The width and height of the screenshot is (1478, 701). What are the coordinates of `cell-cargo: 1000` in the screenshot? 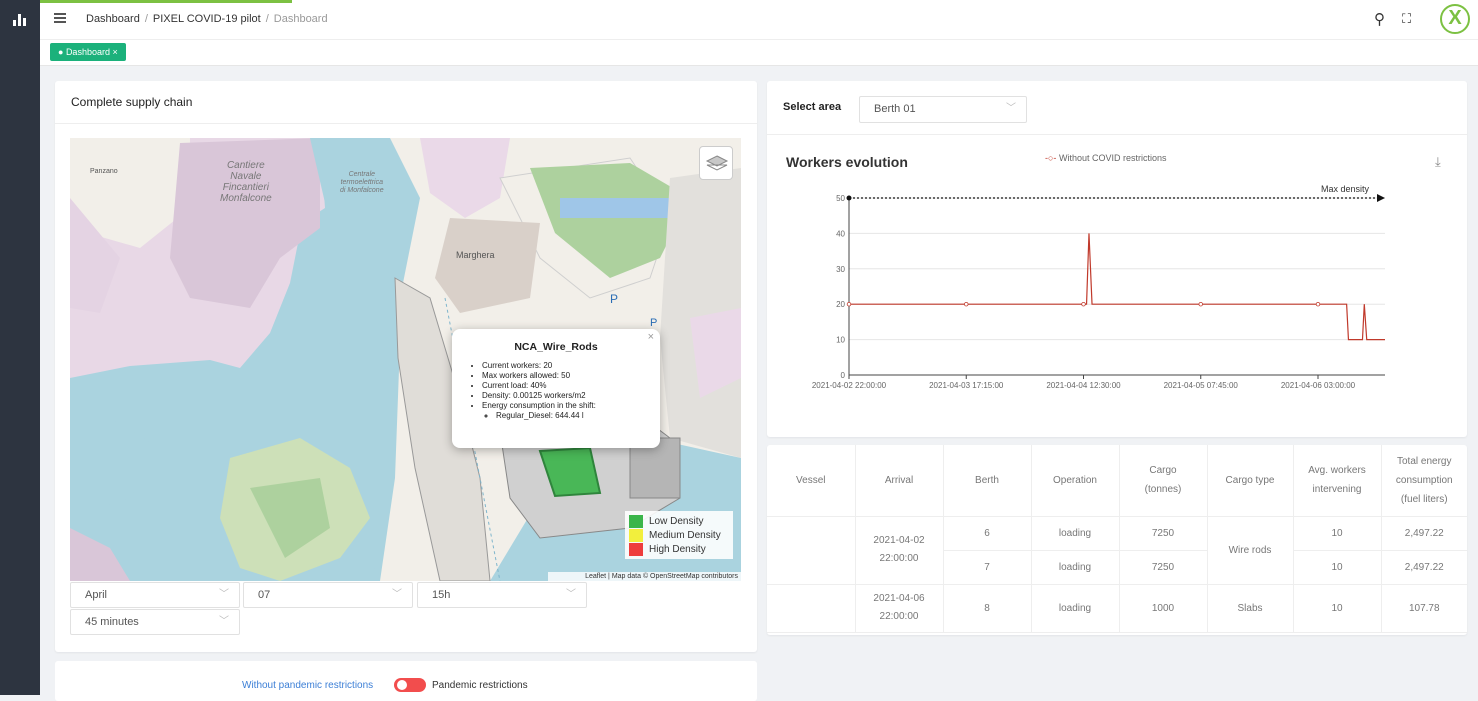 It's located at (1163, 608).